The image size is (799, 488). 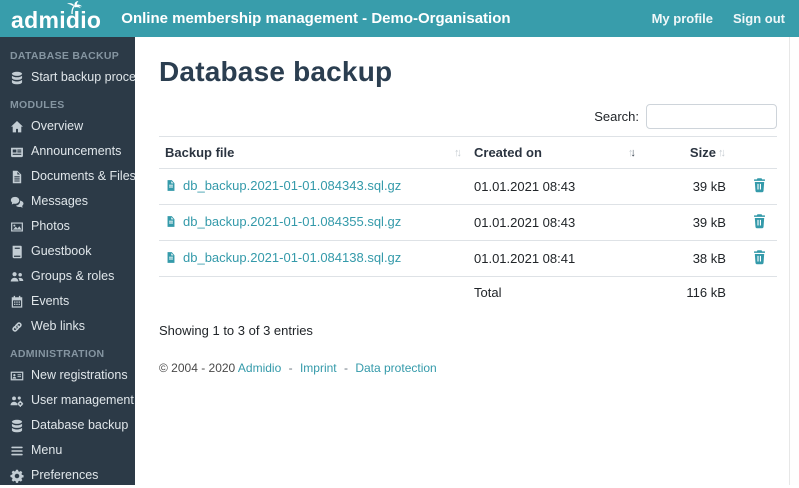 What do you see at coordinates (79, 375) in the screenshot?
I see `sidebar-item-label: New registrations` at bounding box center [79, 375].